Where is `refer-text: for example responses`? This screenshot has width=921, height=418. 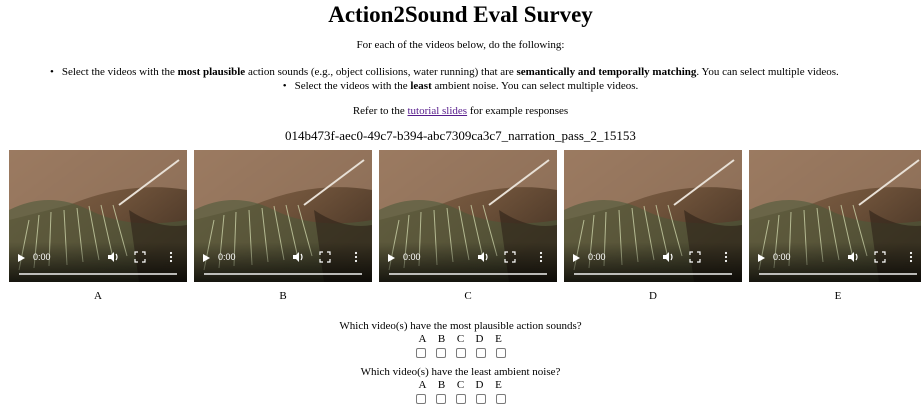
refer-text: for example responses is located at coordinates (518, 111).